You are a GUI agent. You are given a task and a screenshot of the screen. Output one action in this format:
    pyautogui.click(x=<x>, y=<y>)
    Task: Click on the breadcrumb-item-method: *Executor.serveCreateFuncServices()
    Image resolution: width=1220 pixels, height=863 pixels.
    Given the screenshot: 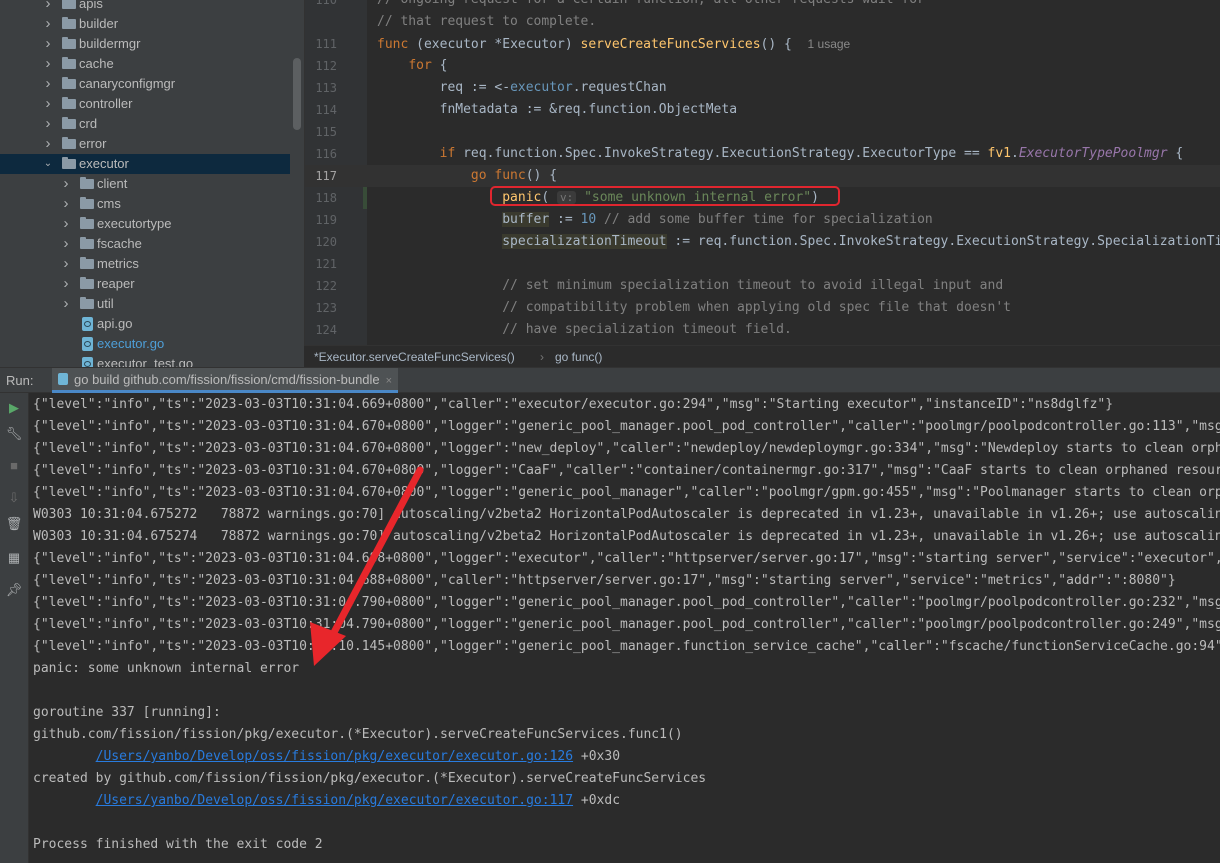 What is the action you would take?
    pyautogui.click(x=414, y=357)
    